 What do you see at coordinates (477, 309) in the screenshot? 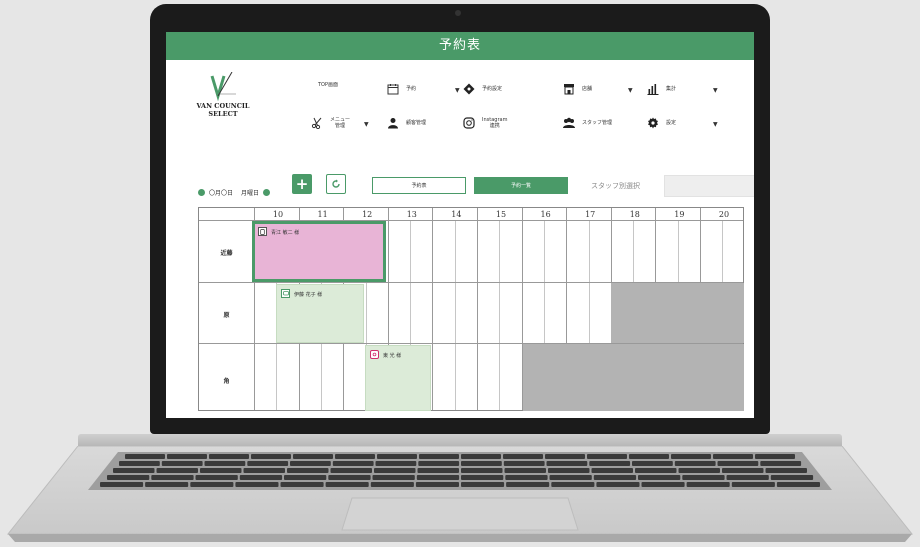
I see `hour-divider` at bounding box center [477, 309].